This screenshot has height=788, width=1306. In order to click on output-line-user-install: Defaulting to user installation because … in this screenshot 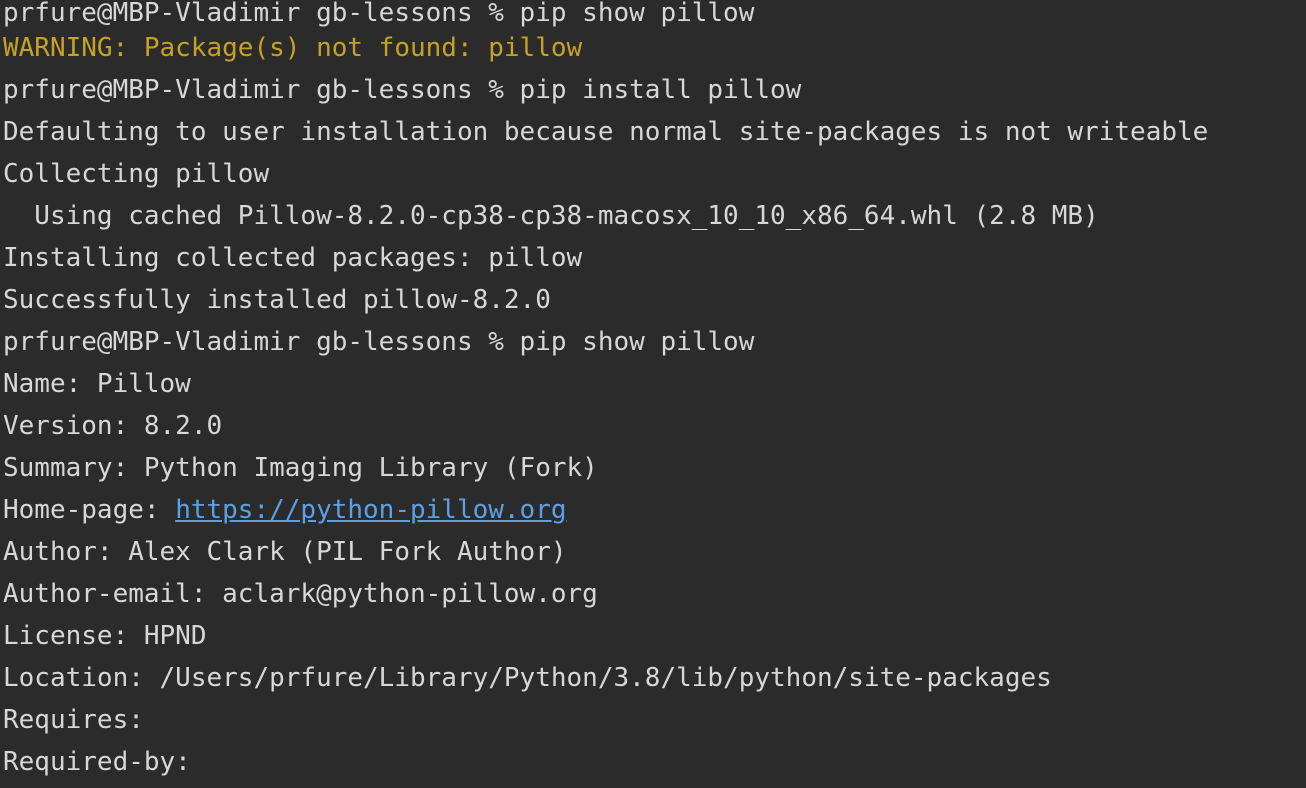, I will do `click(606, 132)`.